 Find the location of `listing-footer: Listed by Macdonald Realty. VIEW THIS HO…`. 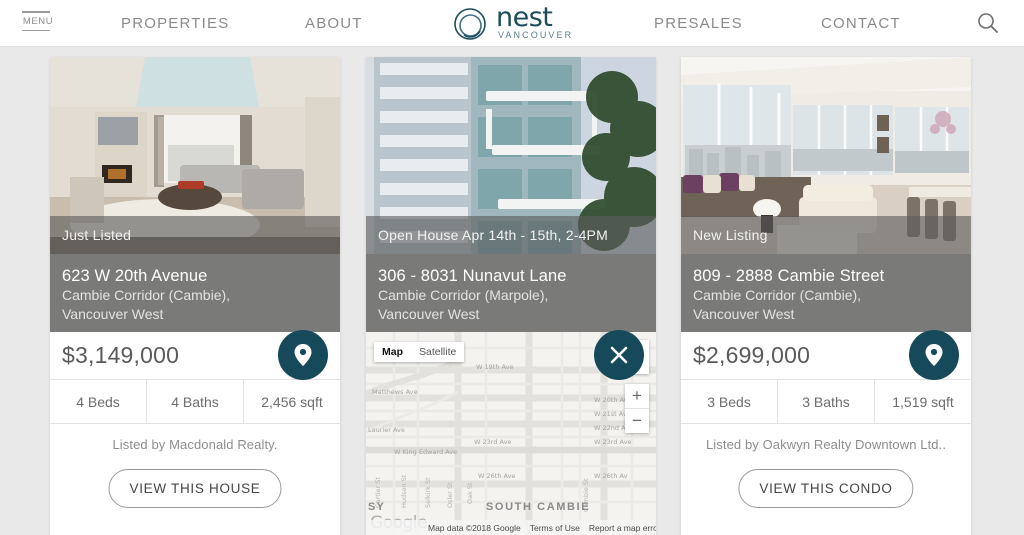

listing-footer: Listed by Macdonald Realty. VIEW THIS HO… is located at coordinates (195, 479).